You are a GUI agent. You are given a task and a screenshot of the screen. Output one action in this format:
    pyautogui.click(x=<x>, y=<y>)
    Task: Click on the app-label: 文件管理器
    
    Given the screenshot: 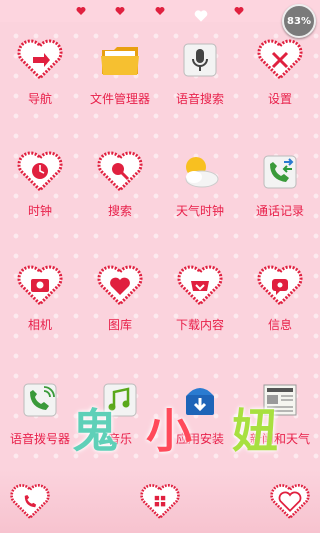 What is the action you would take?
    pyautogui.click(x=119, y=99)
    